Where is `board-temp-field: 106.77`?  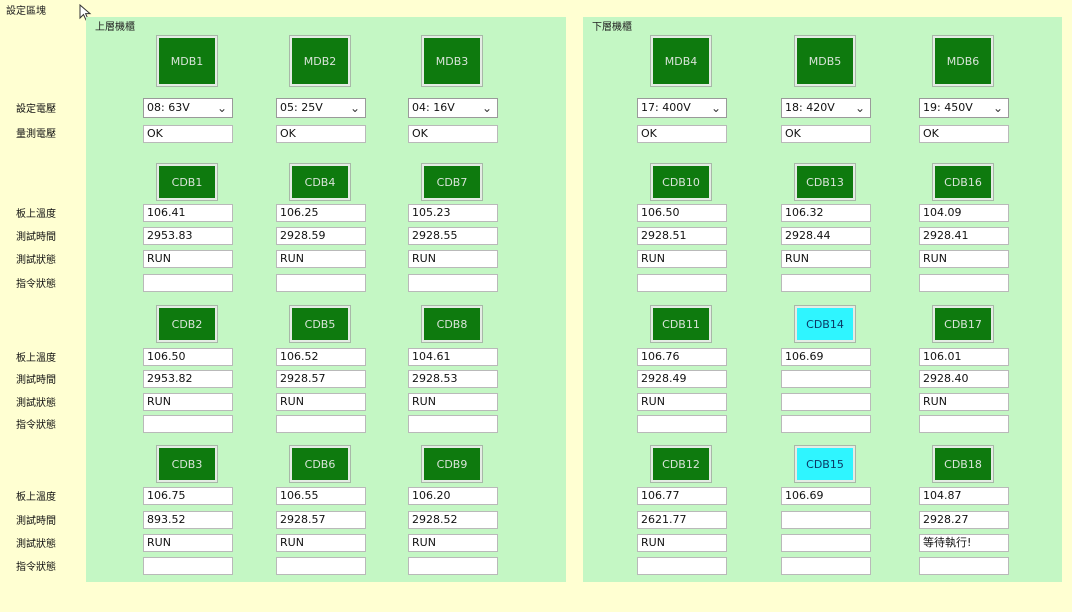
board-temp-field: 106.77 is located at coordinates (682, 496).